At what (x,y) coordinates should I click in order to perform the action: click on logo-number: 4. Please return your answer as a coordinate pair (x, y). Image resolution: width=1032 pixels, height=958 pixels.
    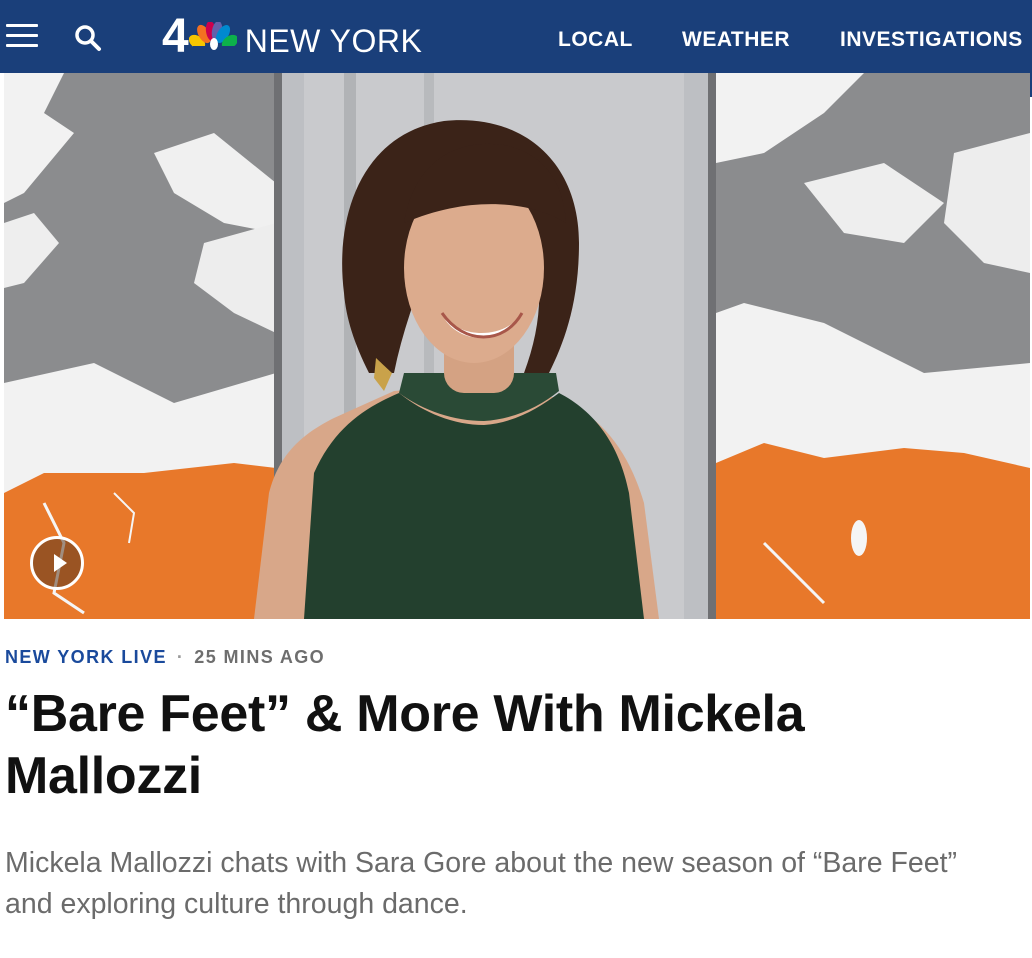
    Looking at the image, I should click on (175, 36).